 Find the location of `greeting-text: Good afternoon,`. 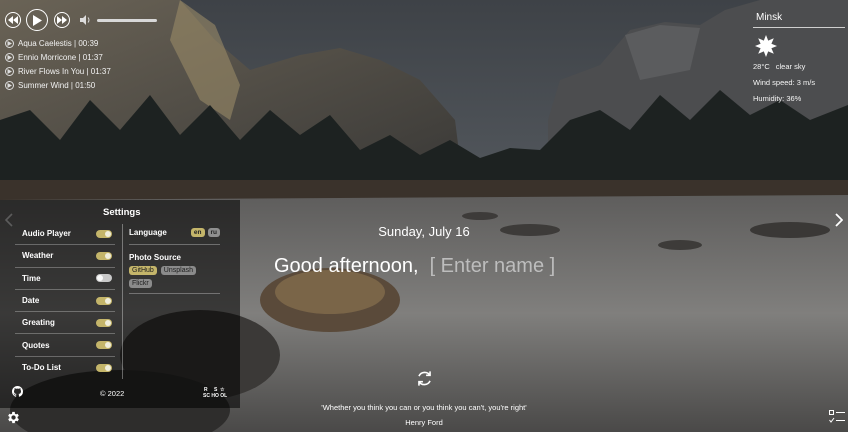

greeting-text: Good afternoon, is located at coordinates (346, 266).